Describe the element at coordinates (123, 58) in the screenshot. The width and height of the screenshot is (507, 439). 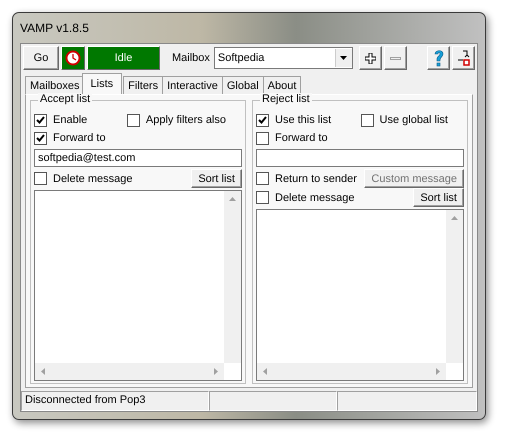
I see `status-indicator: Idle` at that location.